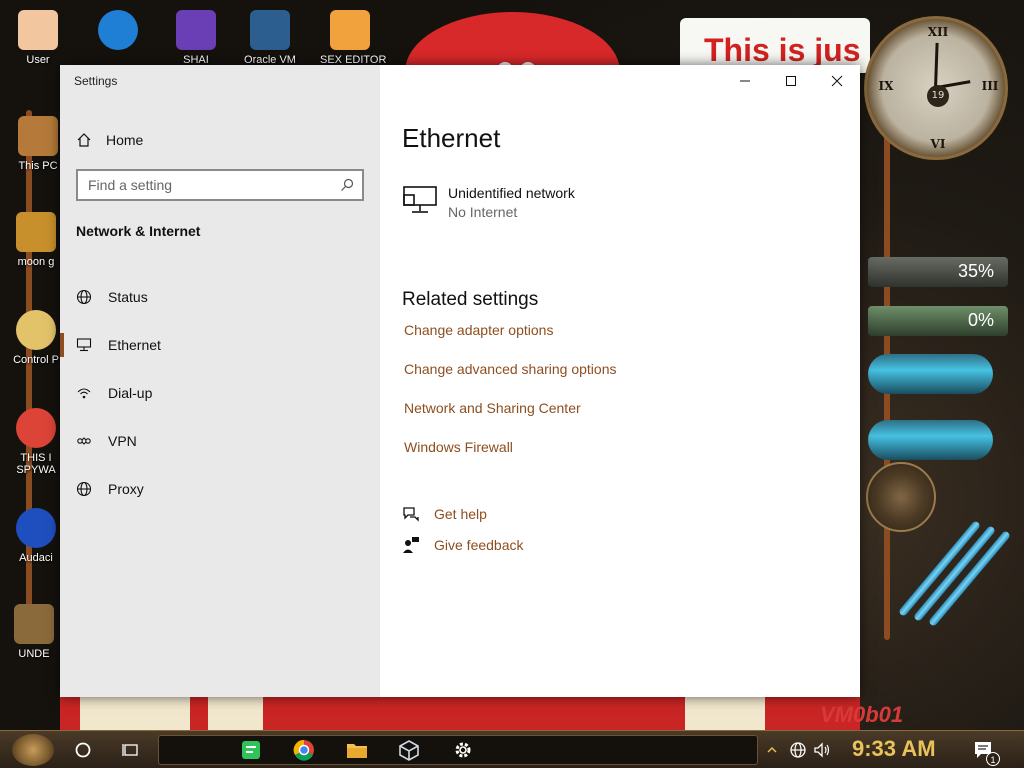 This screenshot has width=1024, height=768. Describe the element at coordinates (220, 489) in the screenshot. I see `sidebar-item-proxy: Proxy` at that location.